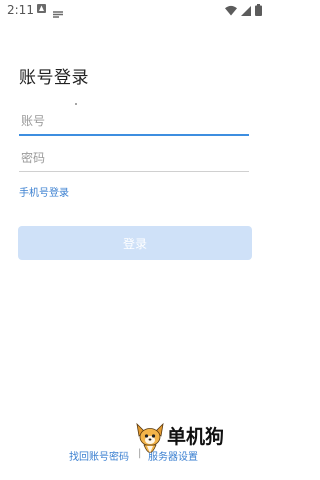  I want to click on account-field-container, so click(134, 122).